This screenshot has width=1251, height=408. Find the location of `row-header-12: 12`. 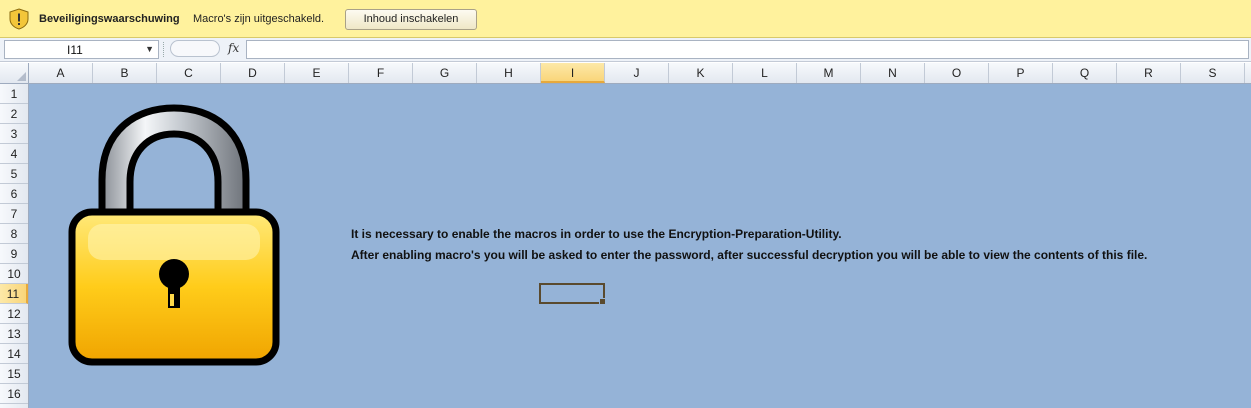

row-header-12: 12 is located at coordinates (14, 314).